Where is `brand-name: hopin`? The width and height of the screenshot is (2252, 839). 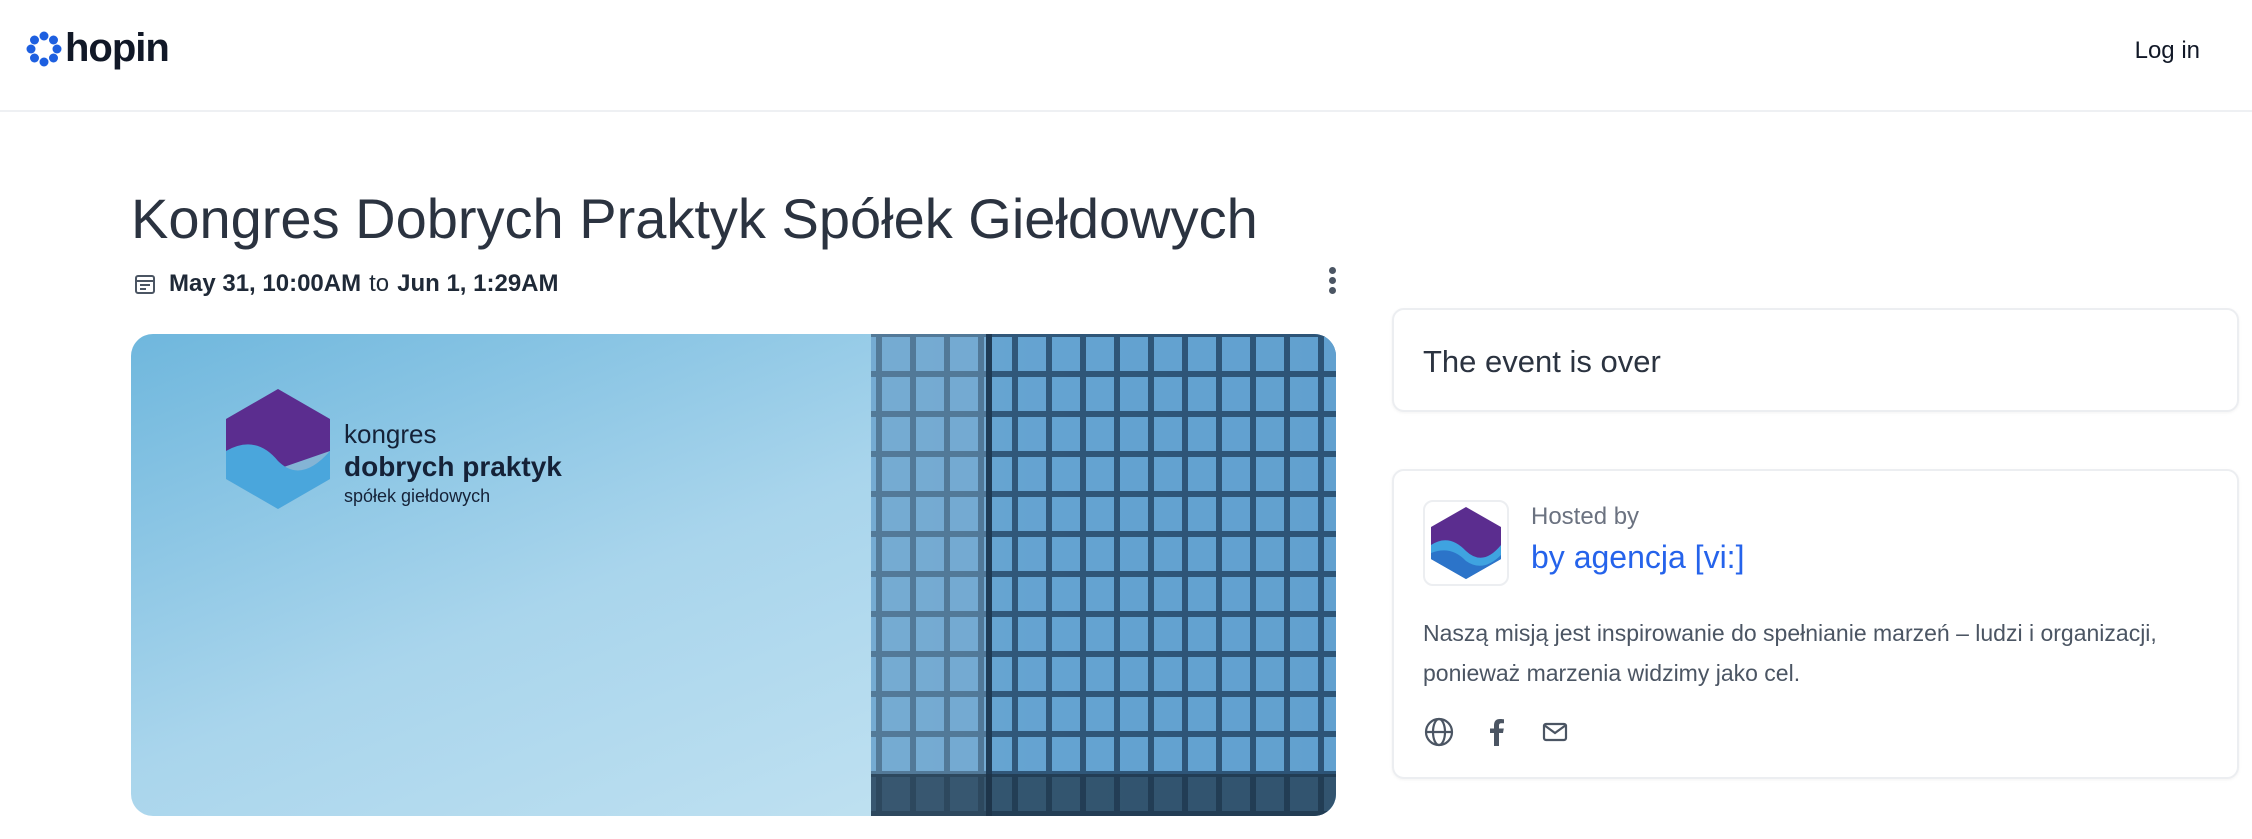 brand-name: hopin is located at coordinates (117, 48).